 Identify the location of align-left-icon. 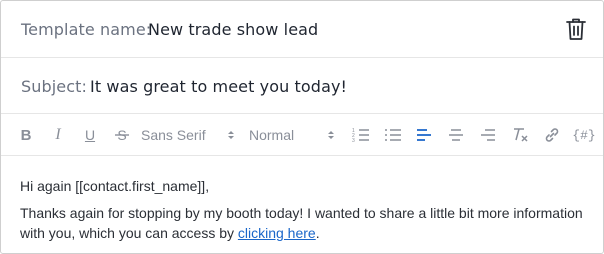
(424, 135).